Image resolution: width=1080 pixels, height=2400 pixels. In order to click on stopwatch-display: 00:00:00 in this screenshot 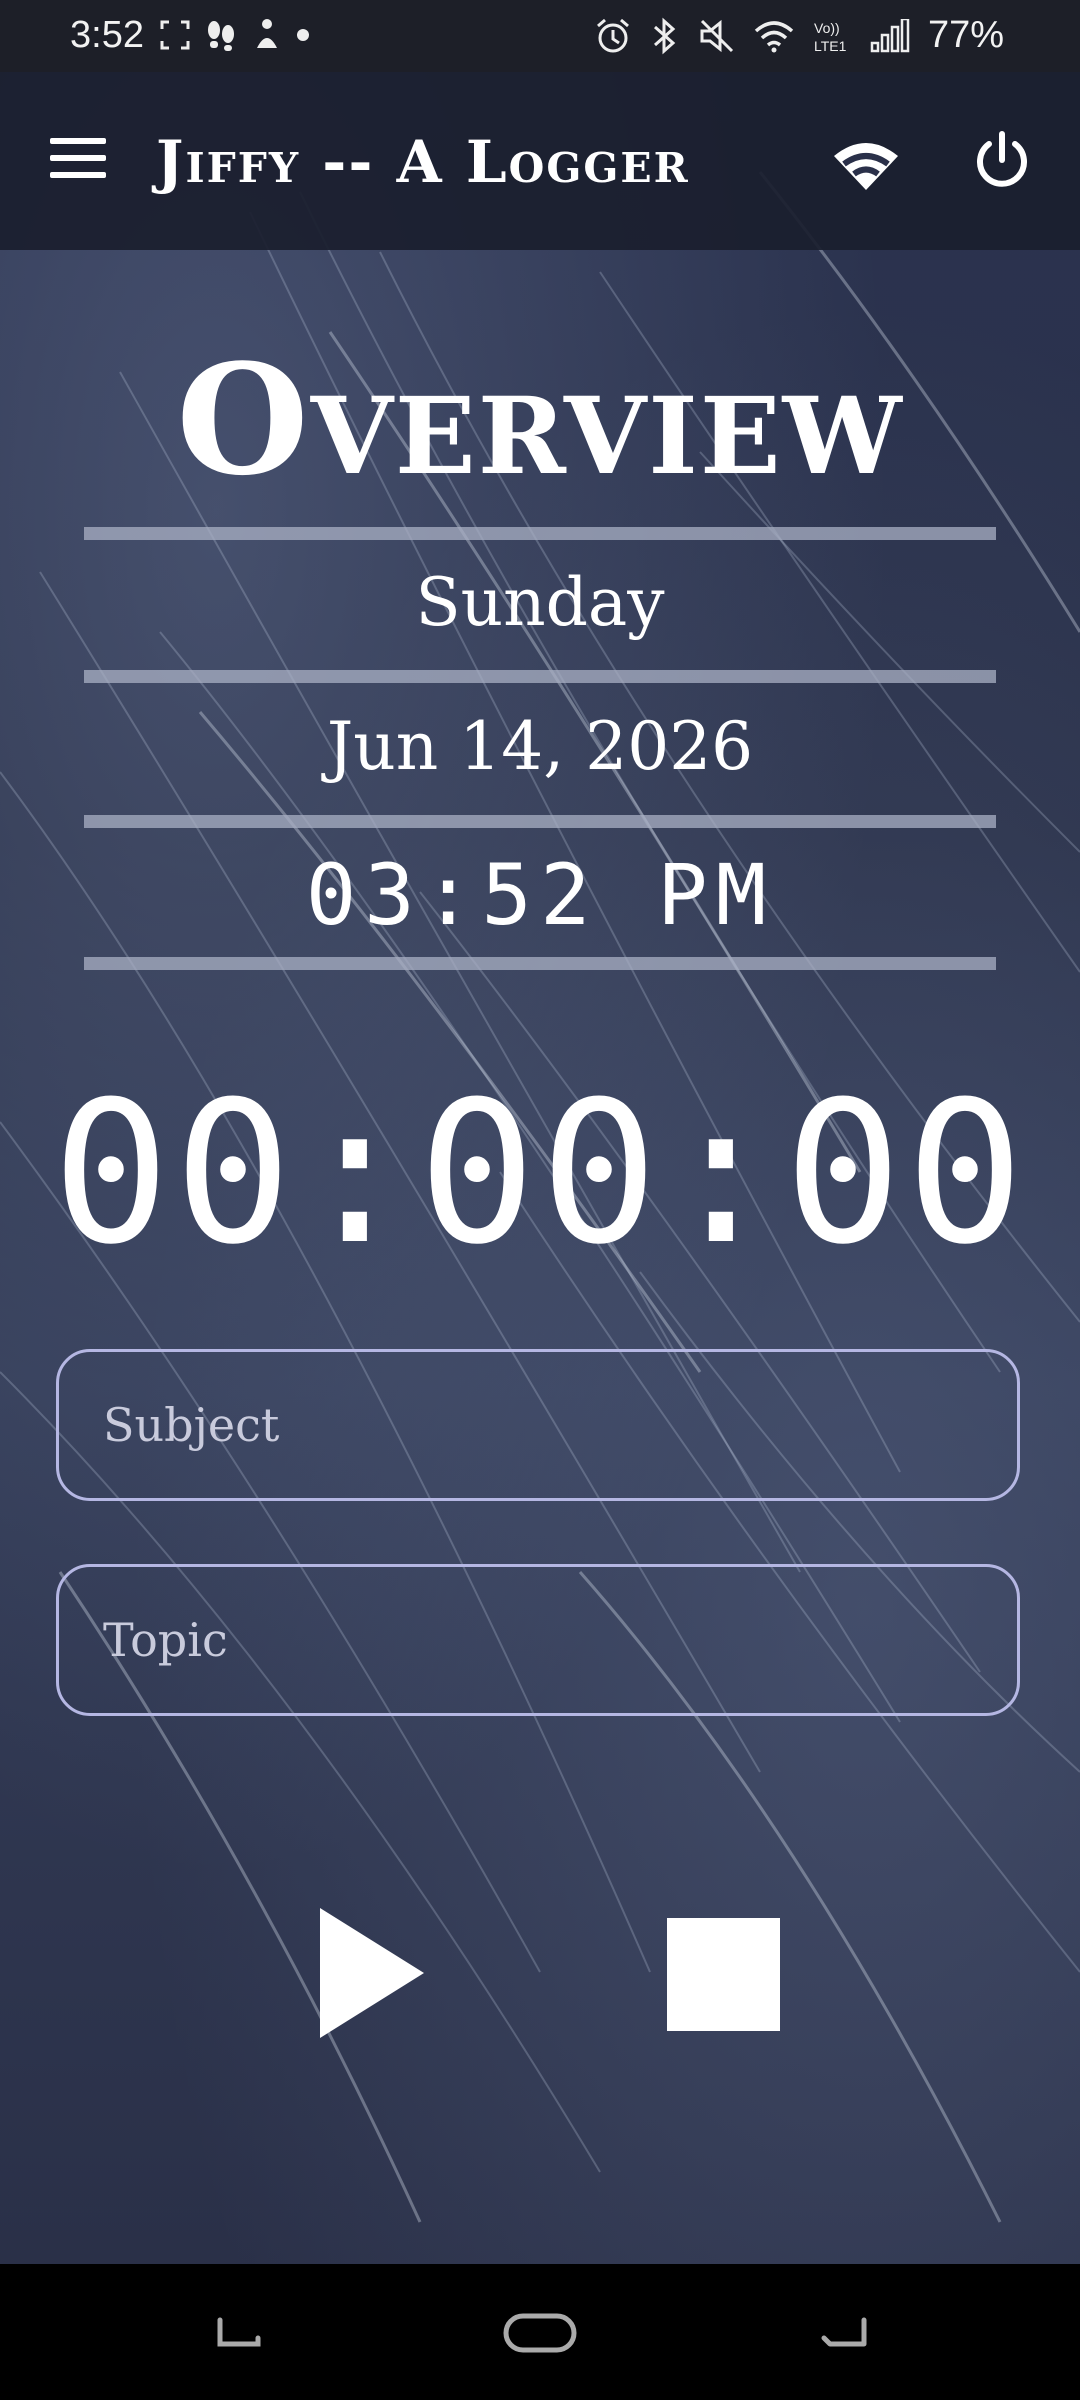, I will do `click(539, 1174)`.